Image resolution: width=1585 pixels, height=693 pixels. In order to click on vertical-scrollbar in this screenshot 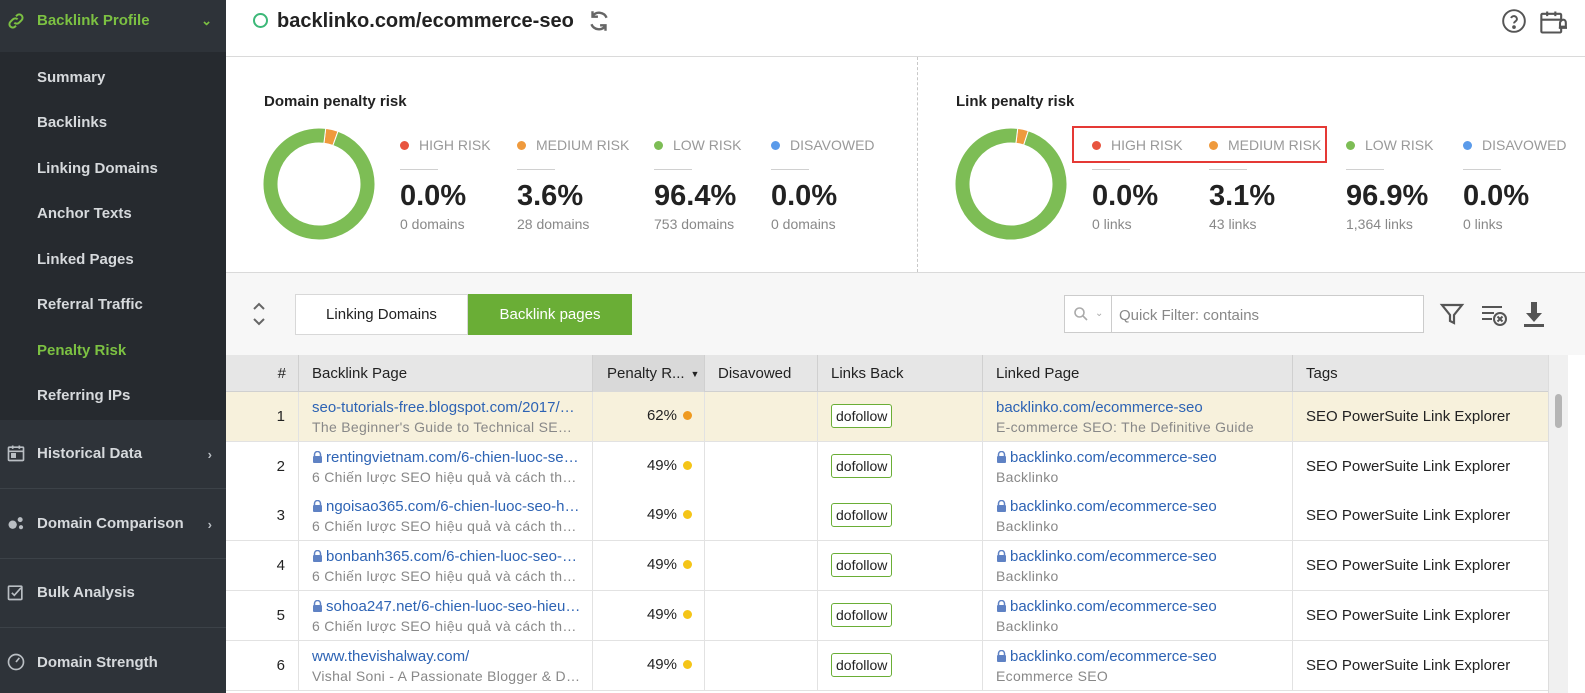, I will do `click(1558, 524)`.